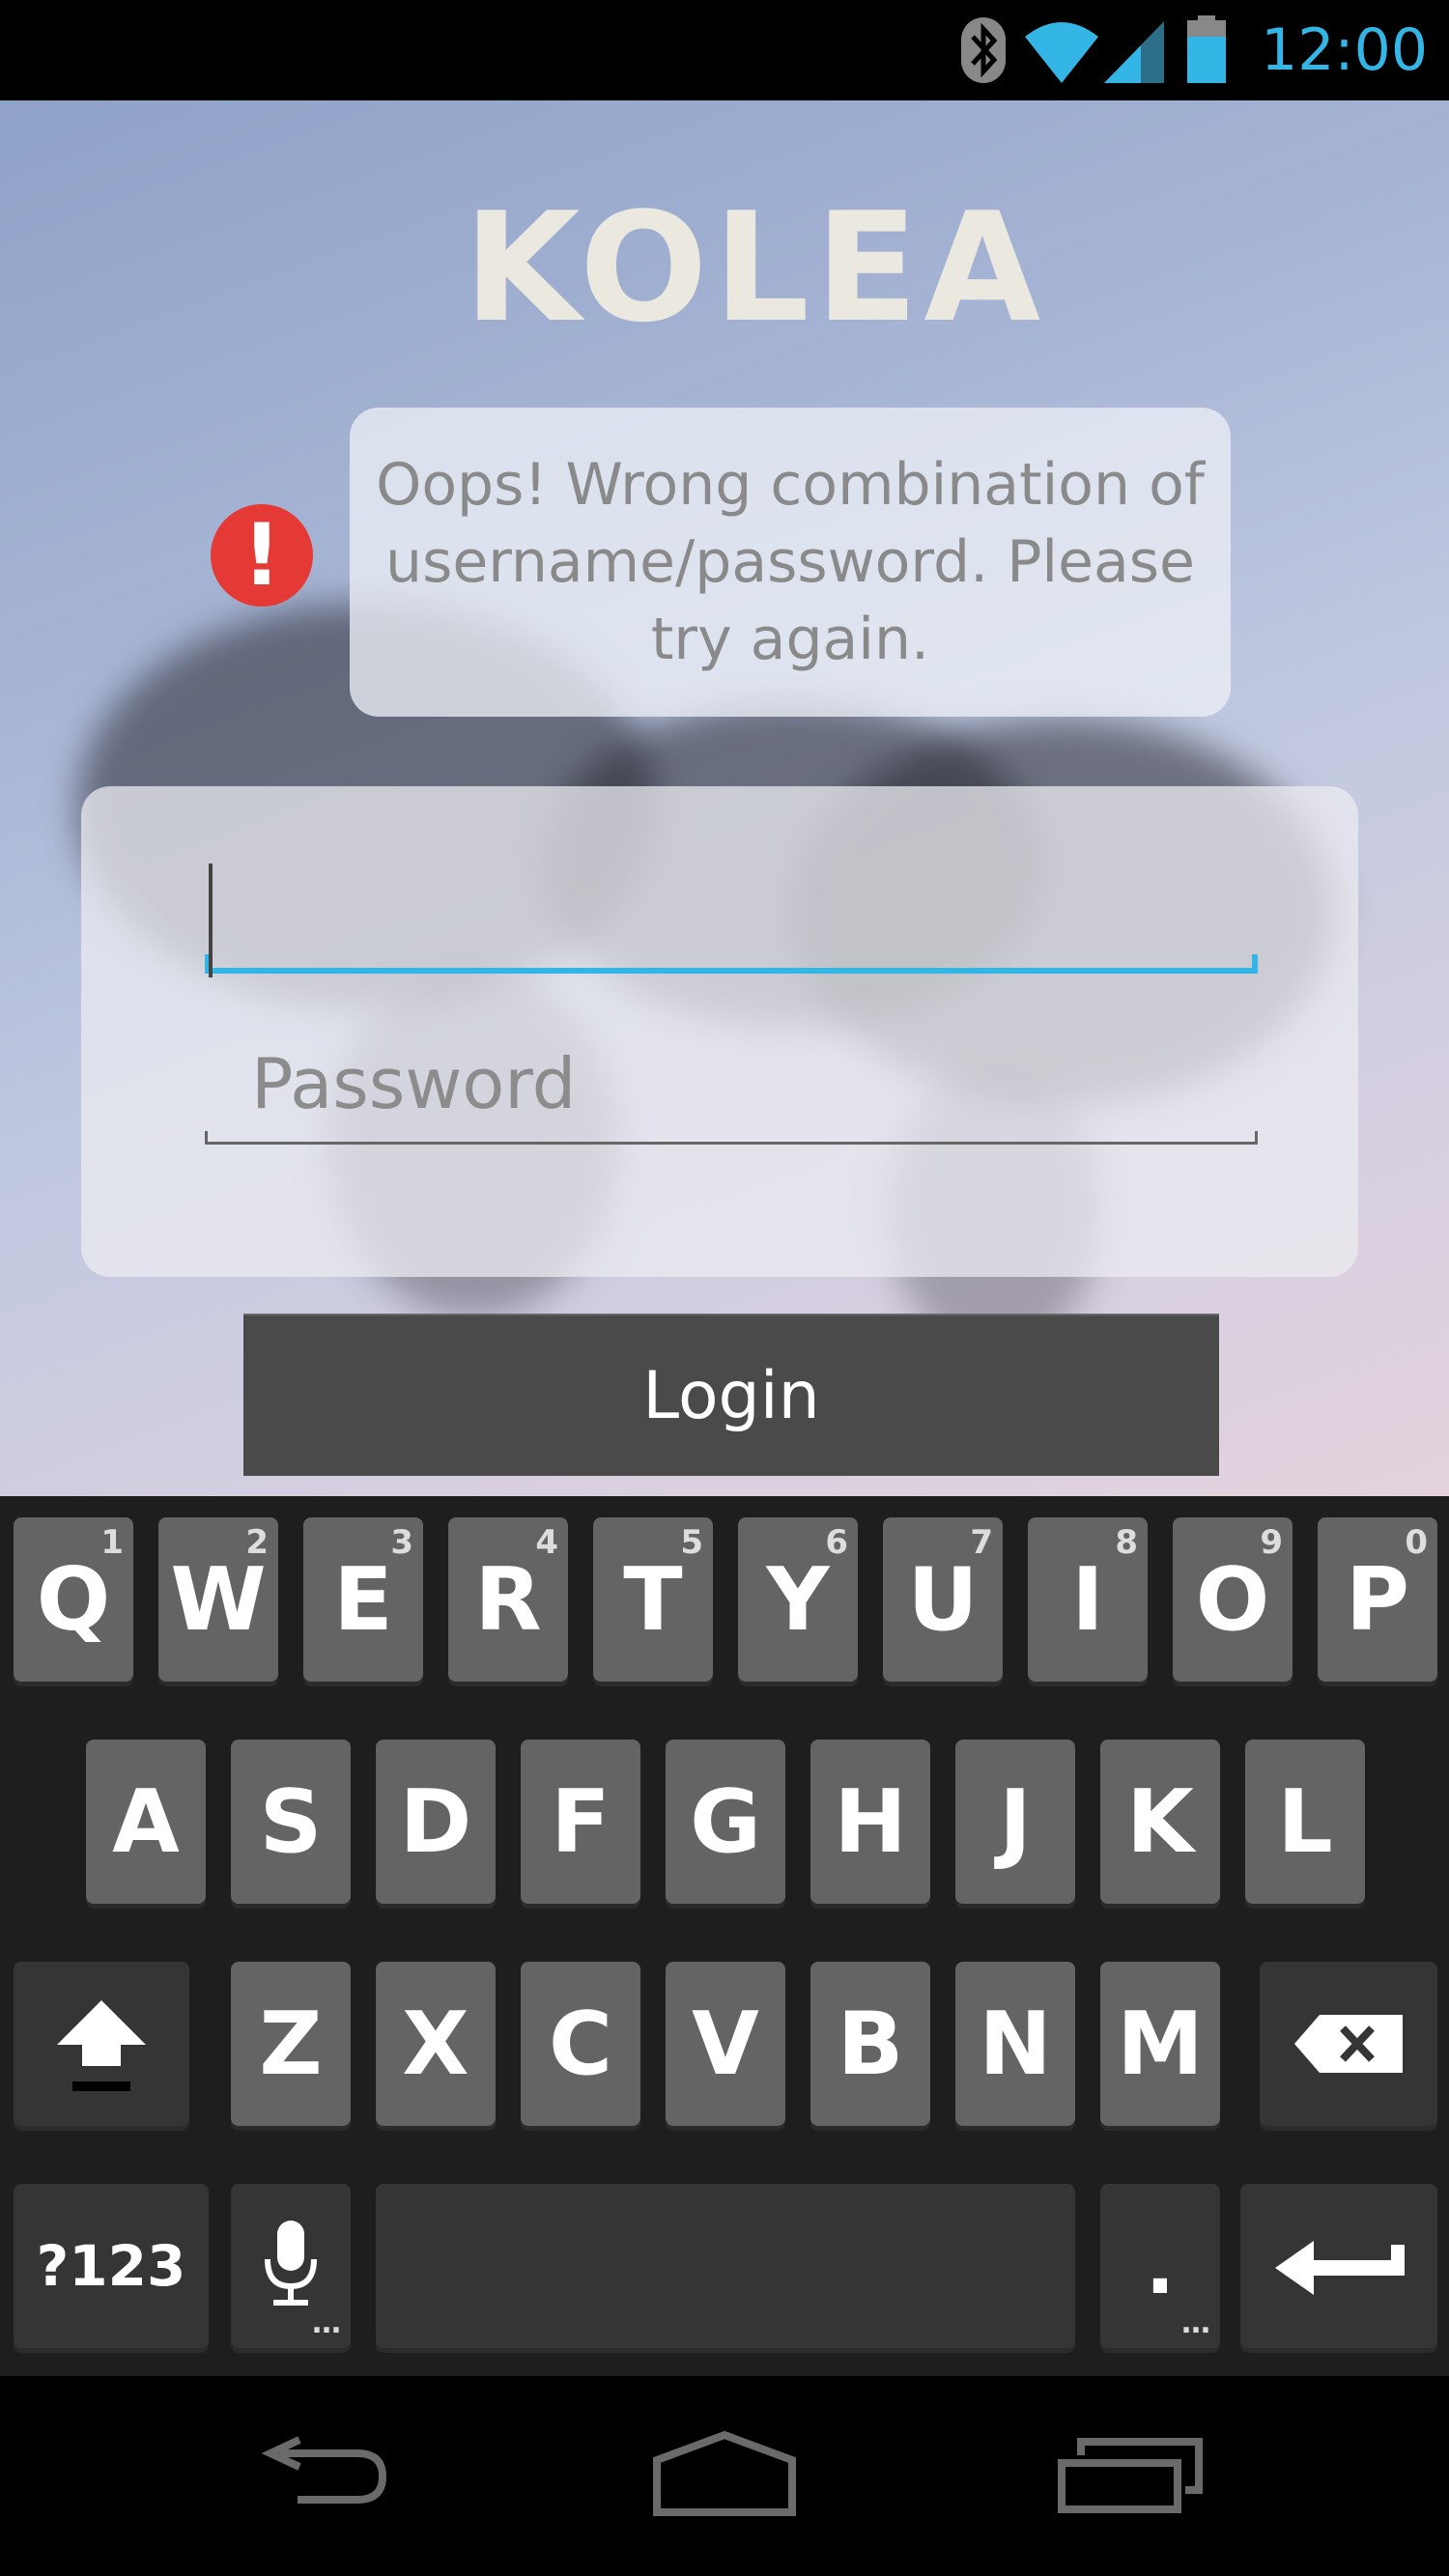 The height and width of the screenshot is (2576, 1449). Describe the element at coordinates (1015, 1822) in the screenshot. I see `key-j: J` at that location.